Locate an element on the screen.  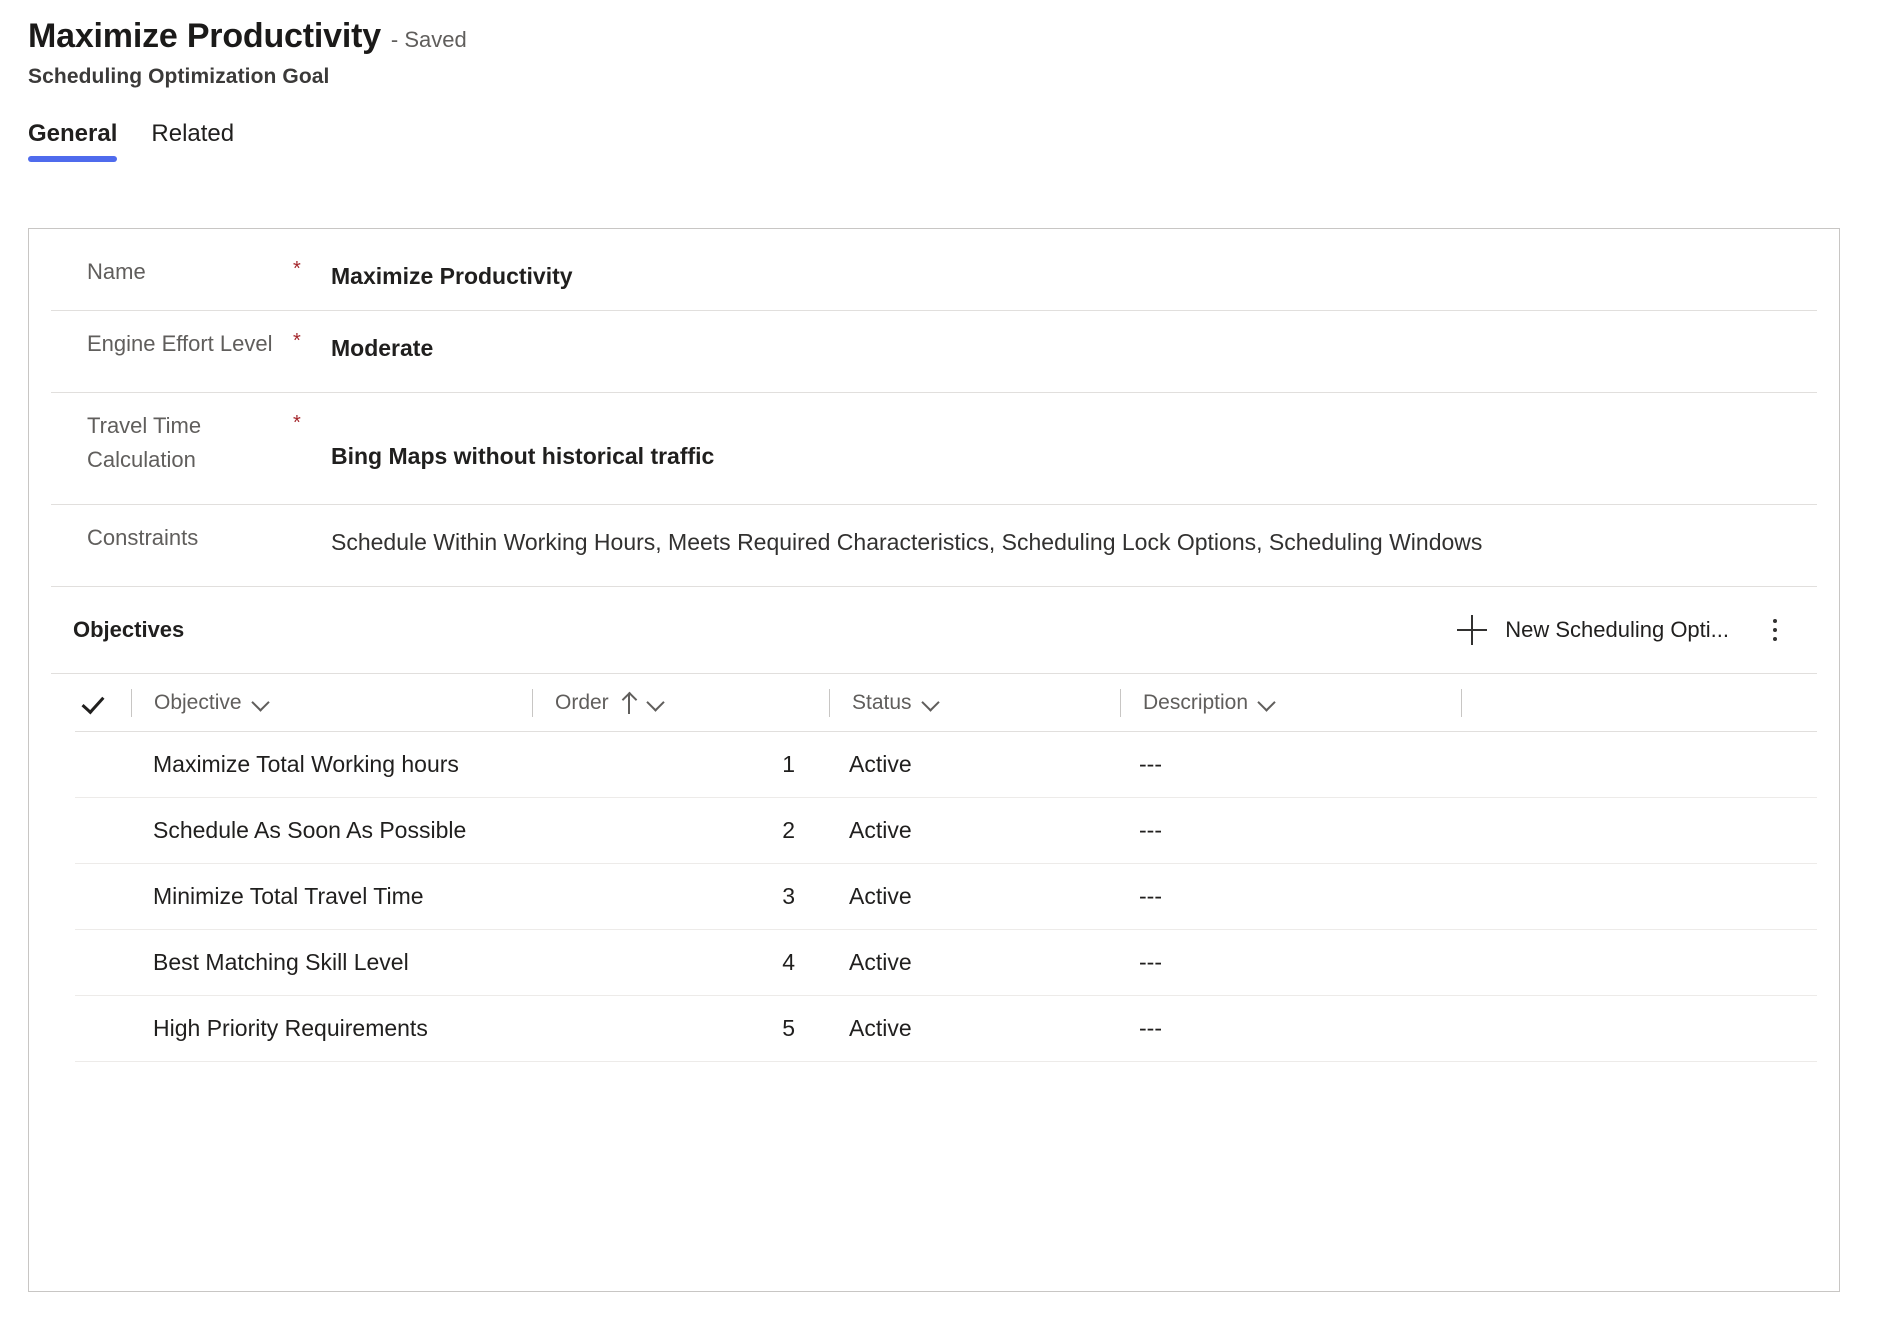
field-label-engine-effort-level: Engine Effort Level is located at coordinates (180, 343).